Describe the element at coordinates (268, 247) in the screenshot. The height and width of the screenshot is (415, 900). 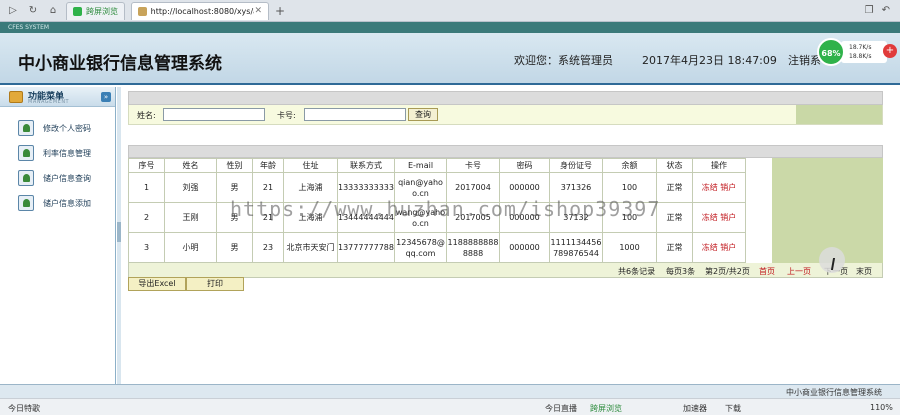
I see `cell-age: 23` at that location.